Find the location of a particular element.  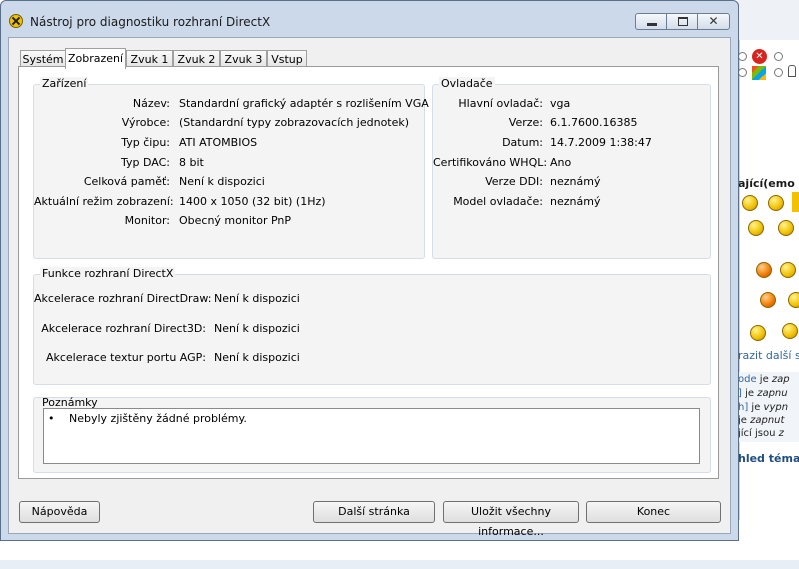

driver-row-ddi-version: Verze DDI: neznámý is located at coordinates (543, 181).